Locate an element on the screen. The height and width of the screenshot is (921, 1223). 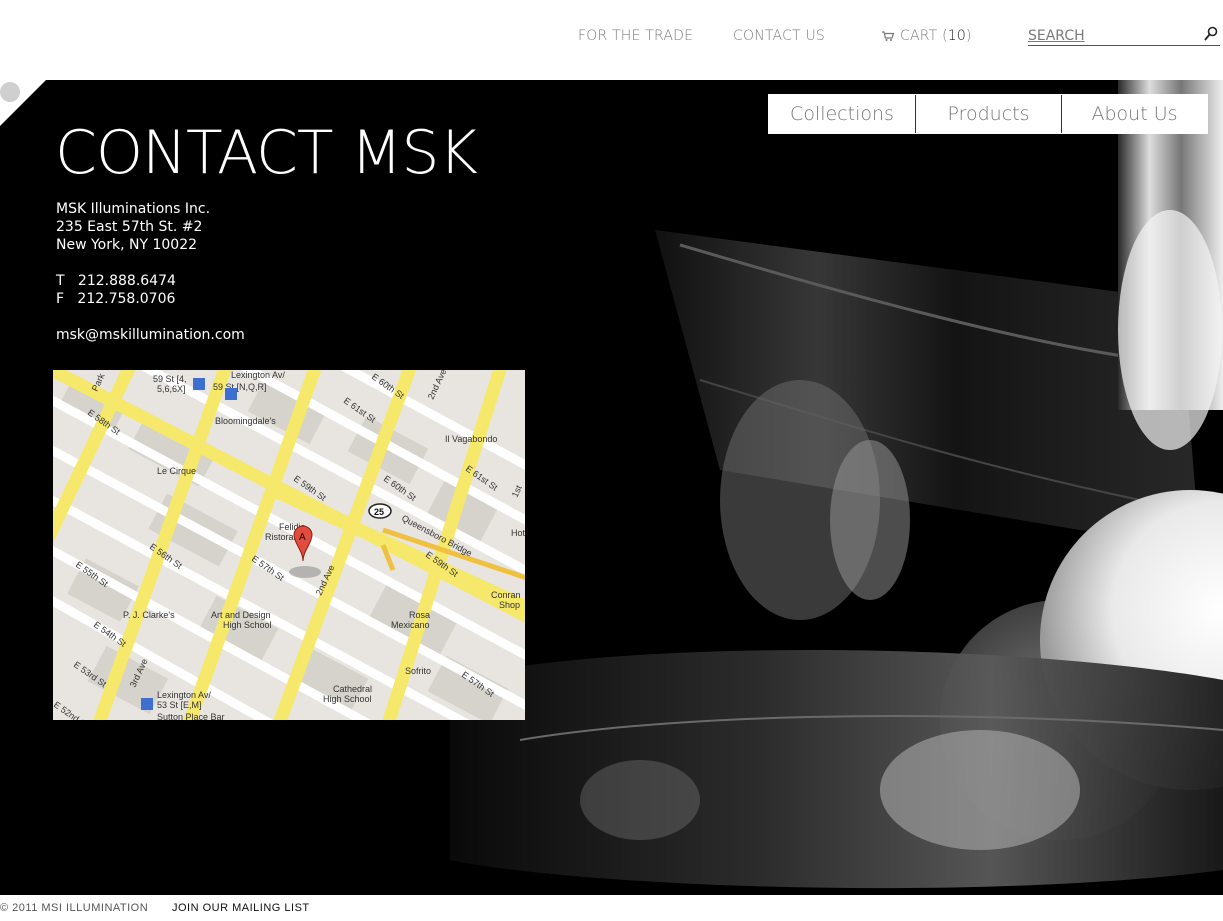
search-icon is located at coordinates (1211, 34).